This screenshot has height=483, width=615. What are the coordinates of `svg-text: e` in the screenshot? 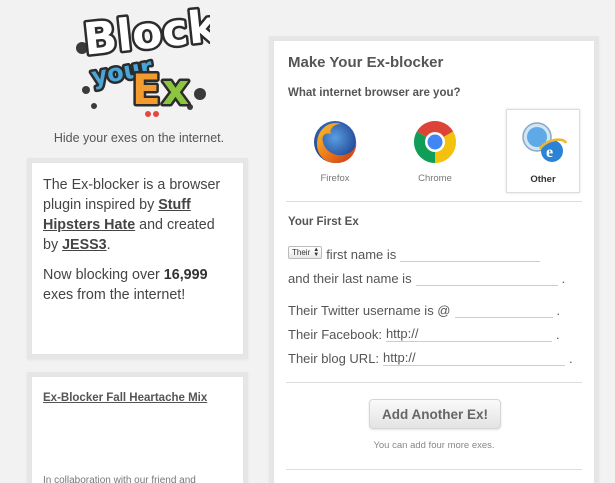 It's located at (549, 152).